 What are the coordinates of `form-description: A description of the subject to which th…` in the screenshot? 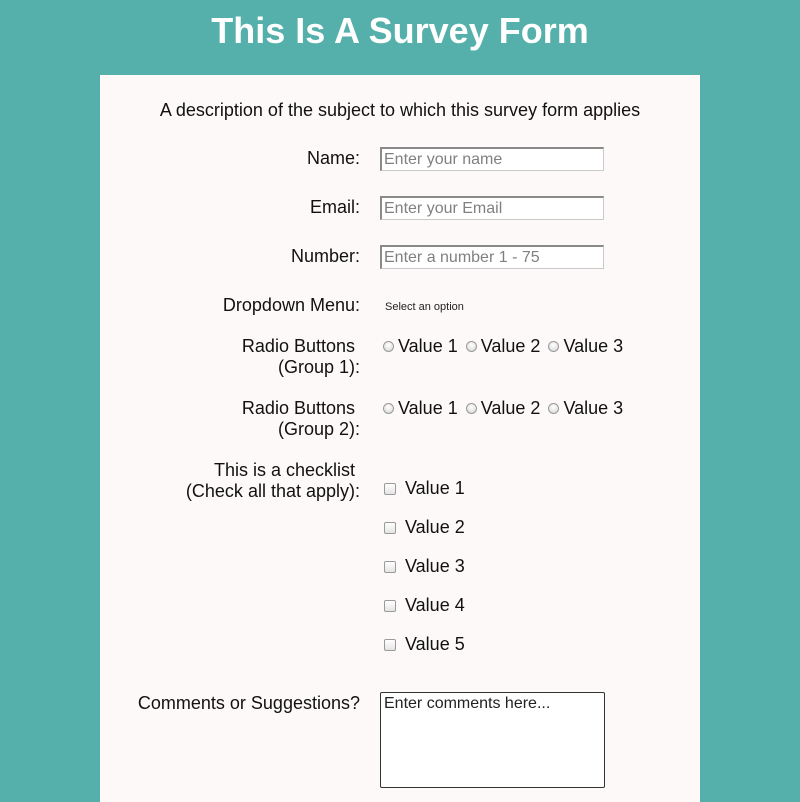 It's located at (400, 110).